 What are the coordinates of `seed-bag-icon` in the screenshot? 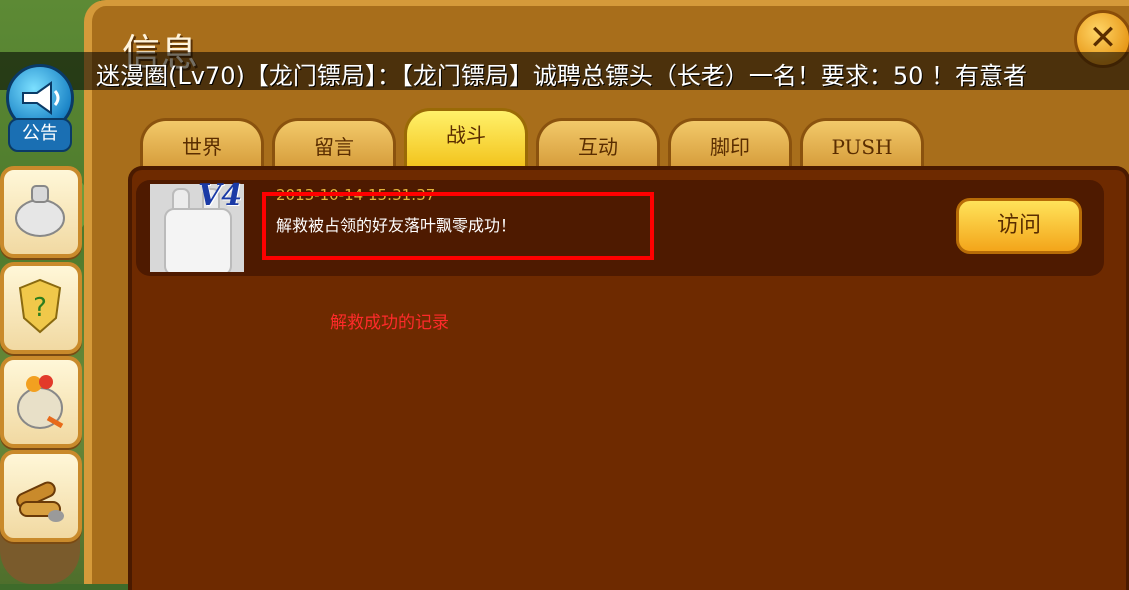 It's located at (40, 402).